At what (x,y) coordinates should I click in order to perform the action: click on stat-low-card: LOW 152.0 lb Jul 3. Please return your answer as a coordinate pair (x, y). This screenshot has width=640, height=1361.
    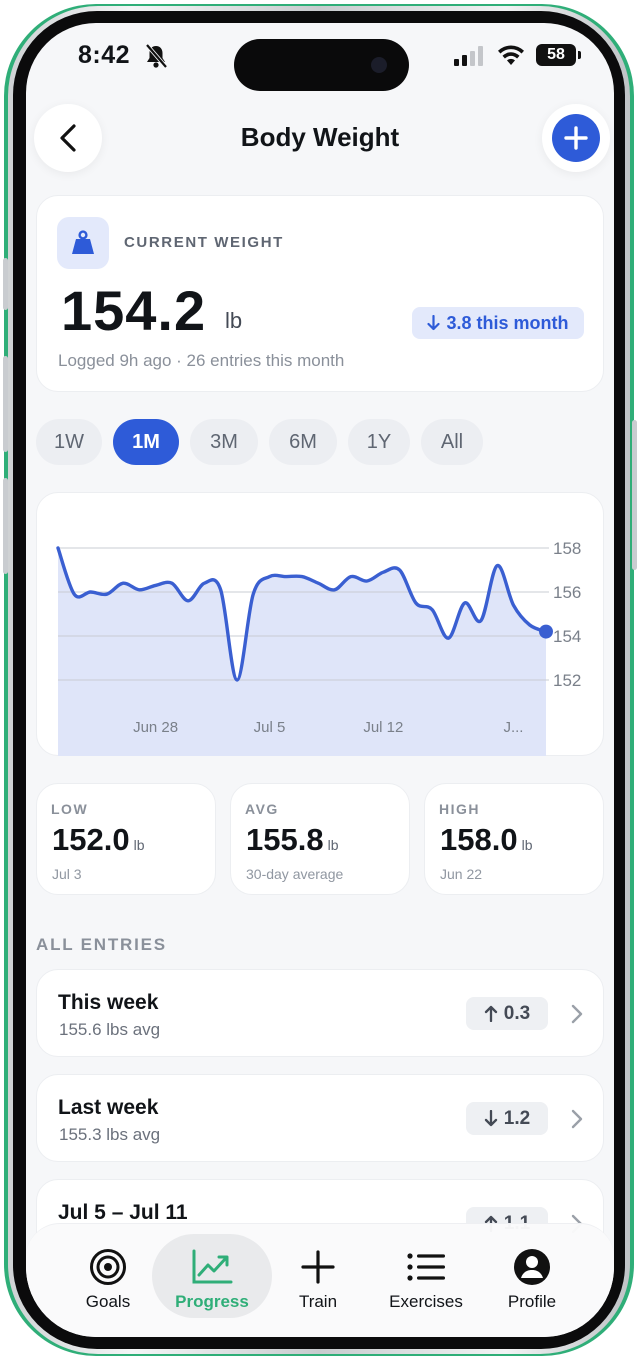
    Looking at the image, I should click on (126, 839).